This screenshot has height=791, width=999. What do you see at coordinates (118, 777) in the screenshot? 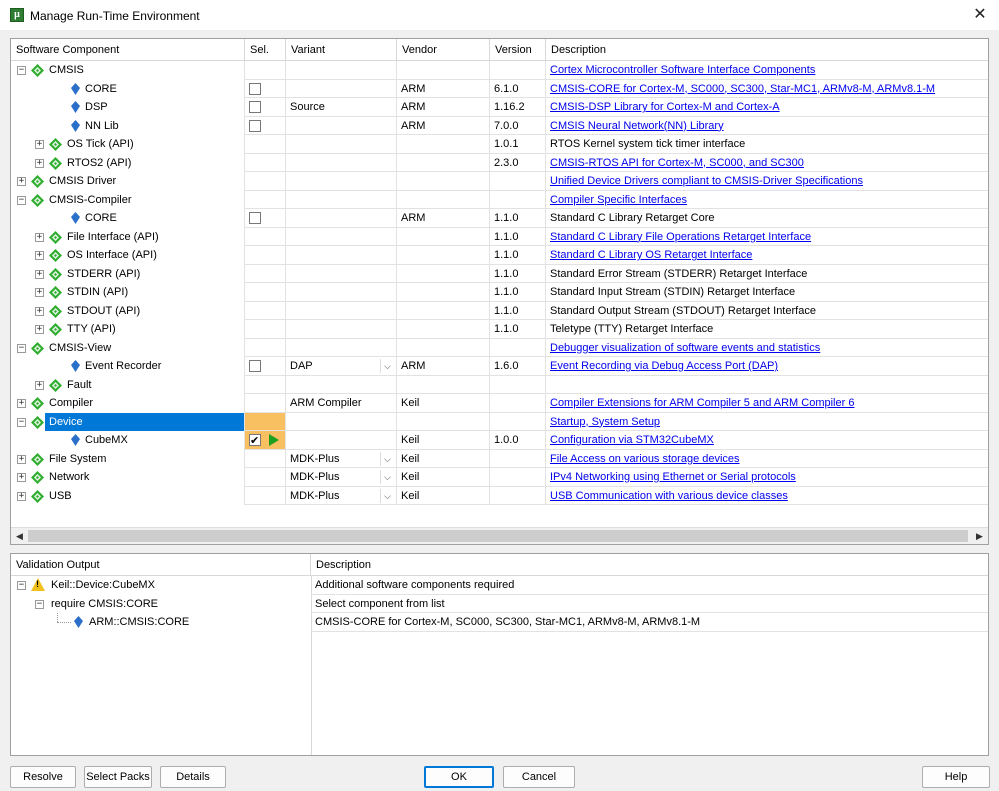
I see `select-packs-button: Select Packs` at bounding box center [118, 777].